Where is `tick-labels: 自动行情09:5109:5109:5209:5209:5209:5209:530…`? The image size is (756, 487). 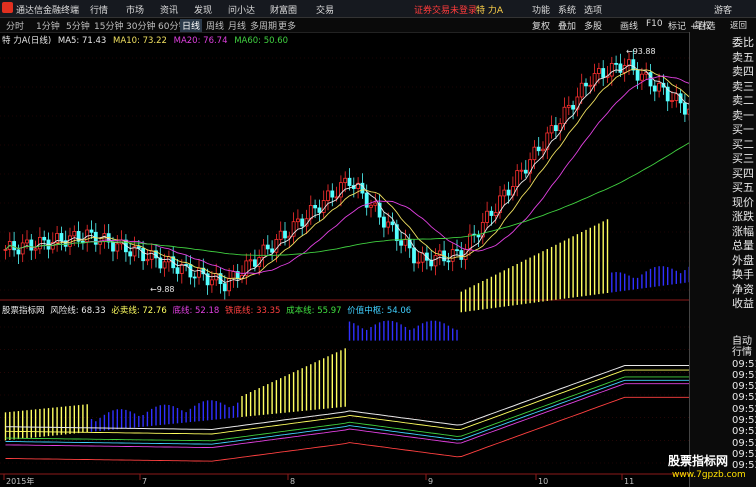 tick-labels: 自动行情09:5109:5109:5209:5209:5209:5209:530… is located at coordinates (744, 404).